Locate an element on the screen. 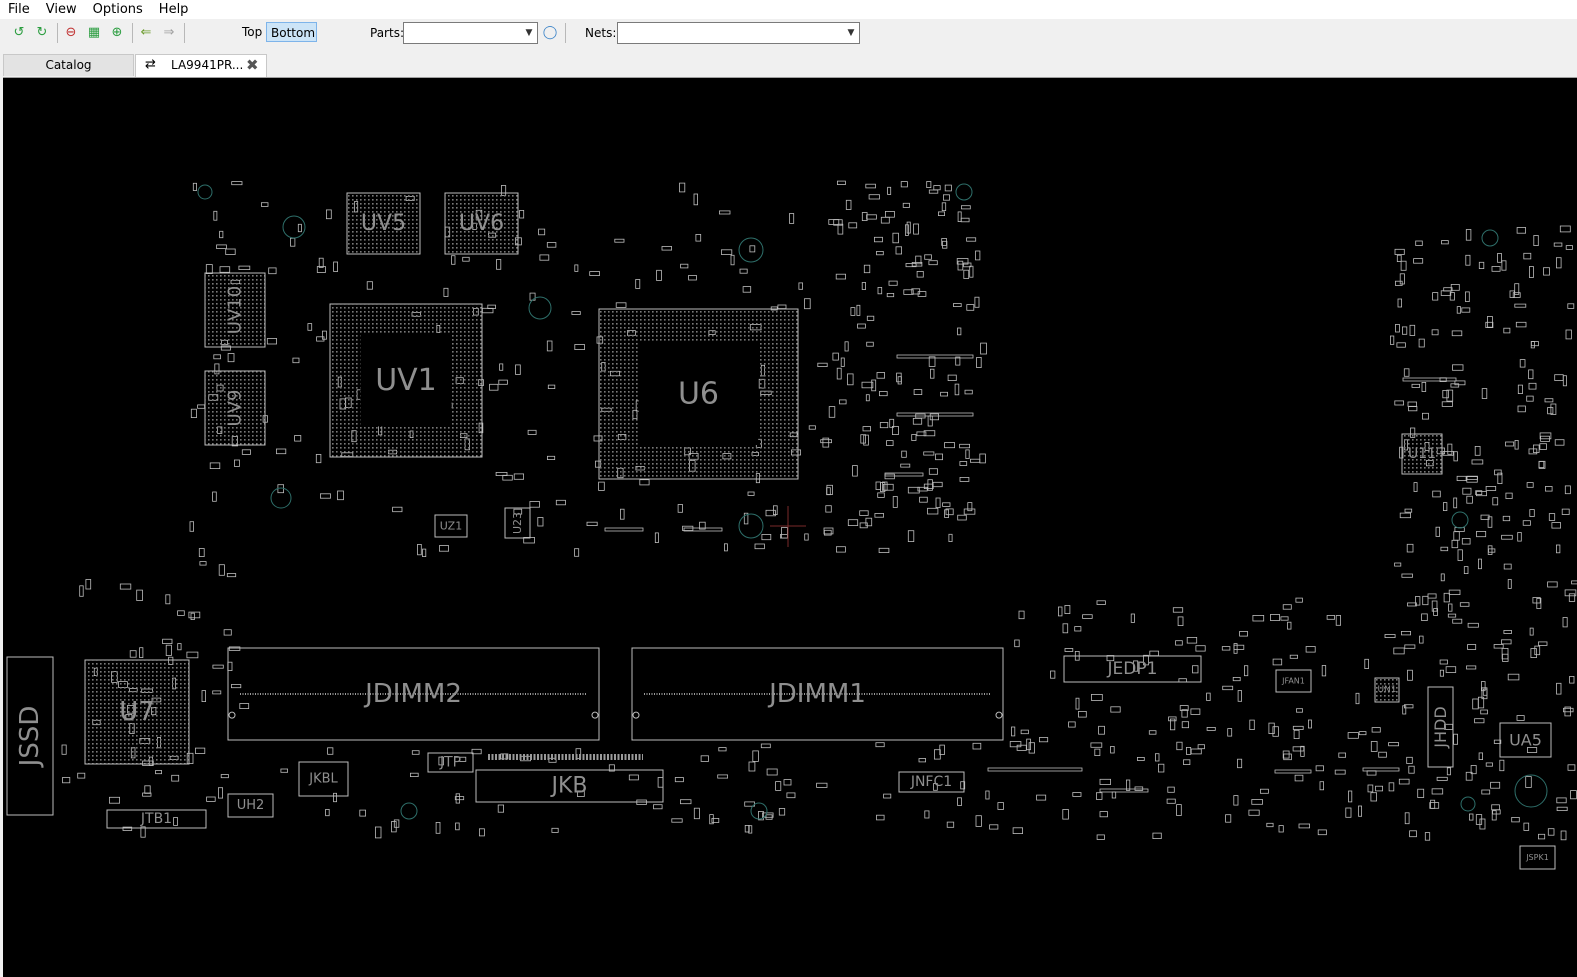  menu-help: Help is located at coordinates (174, 9).